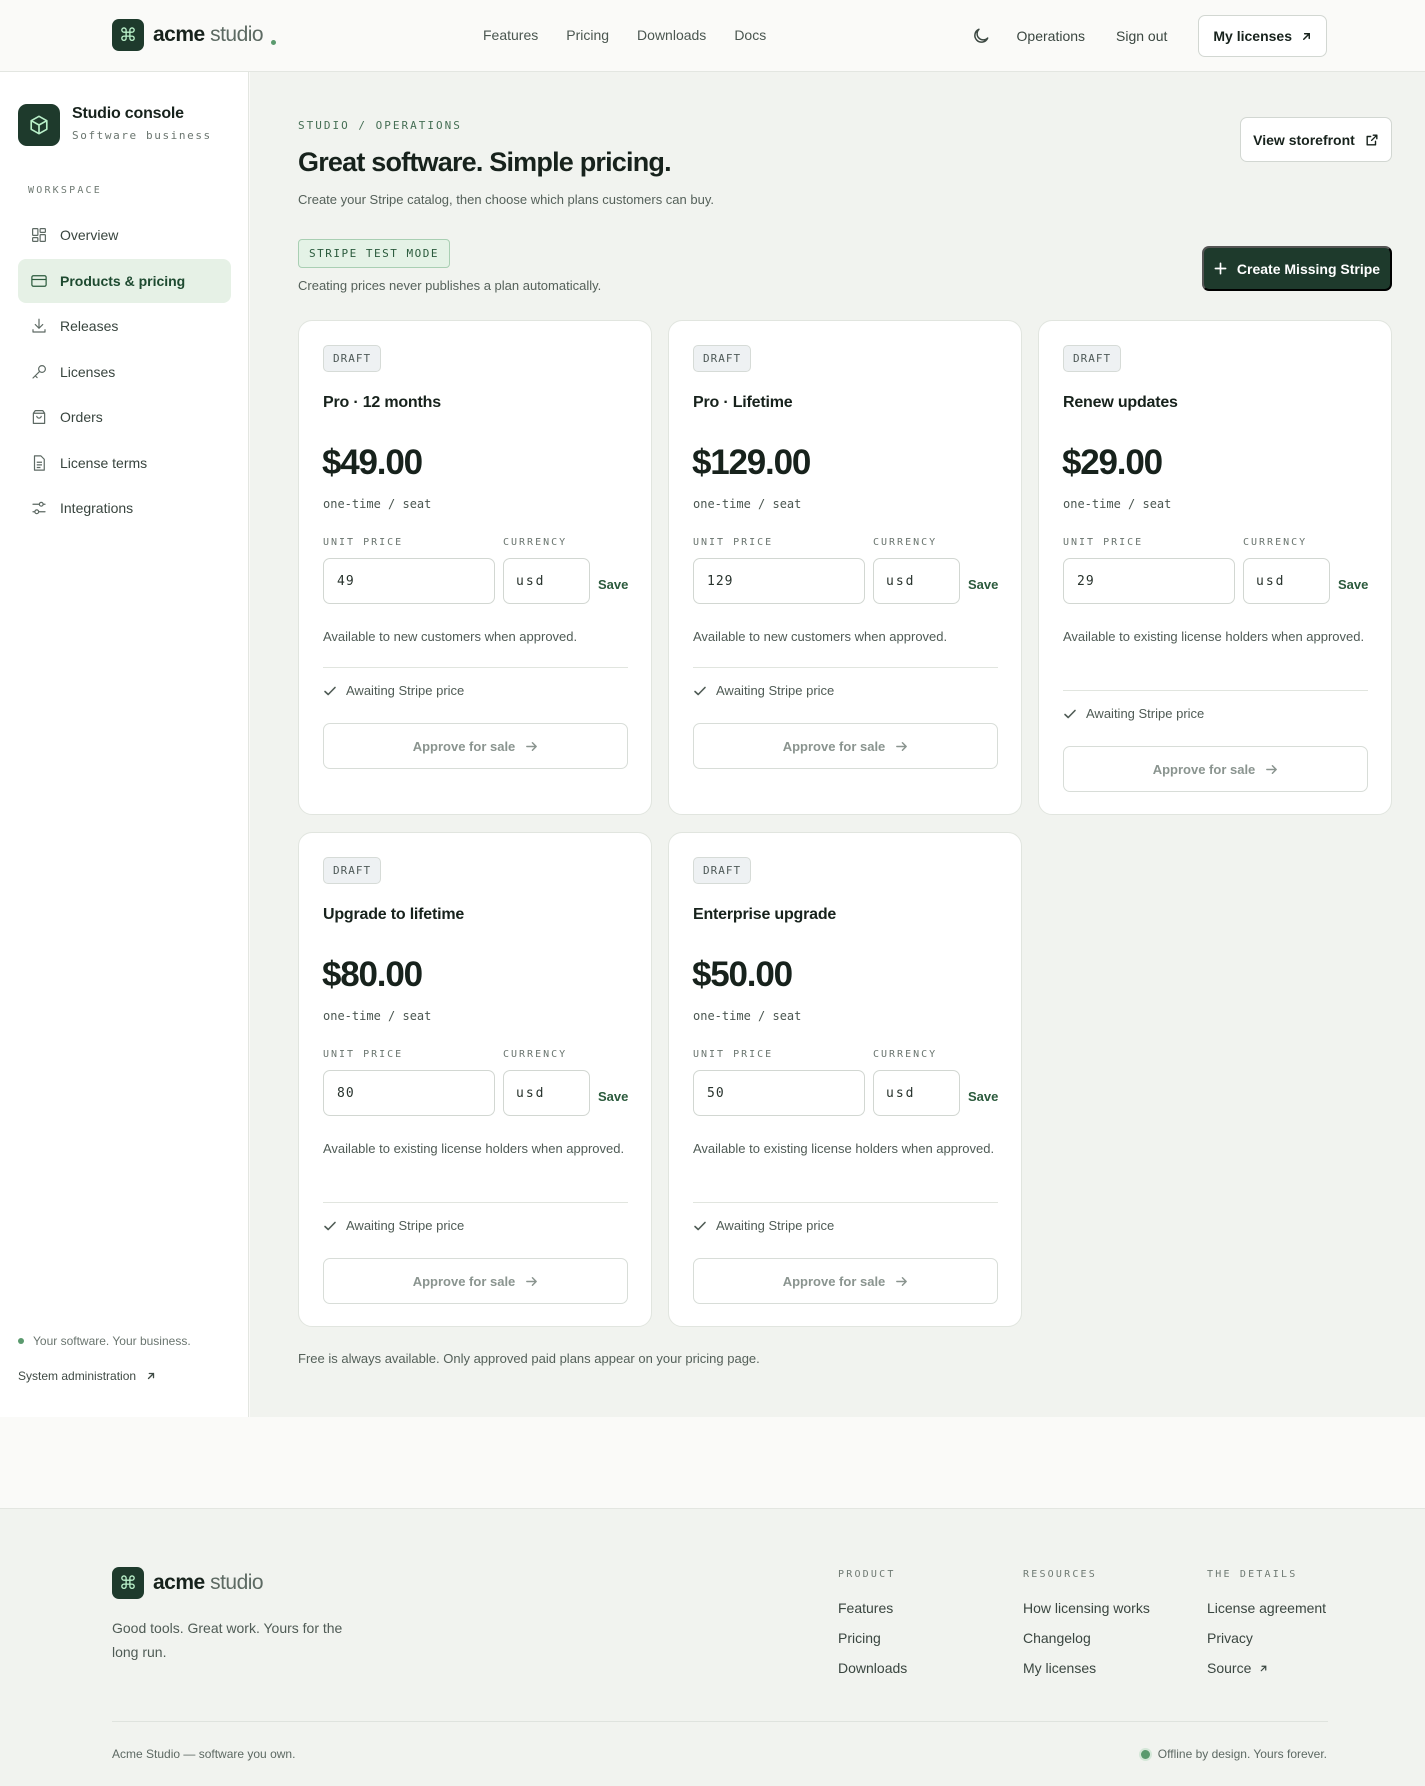  I want to click on footer-brand: ⌘ acme studio, so click(188, 1583).